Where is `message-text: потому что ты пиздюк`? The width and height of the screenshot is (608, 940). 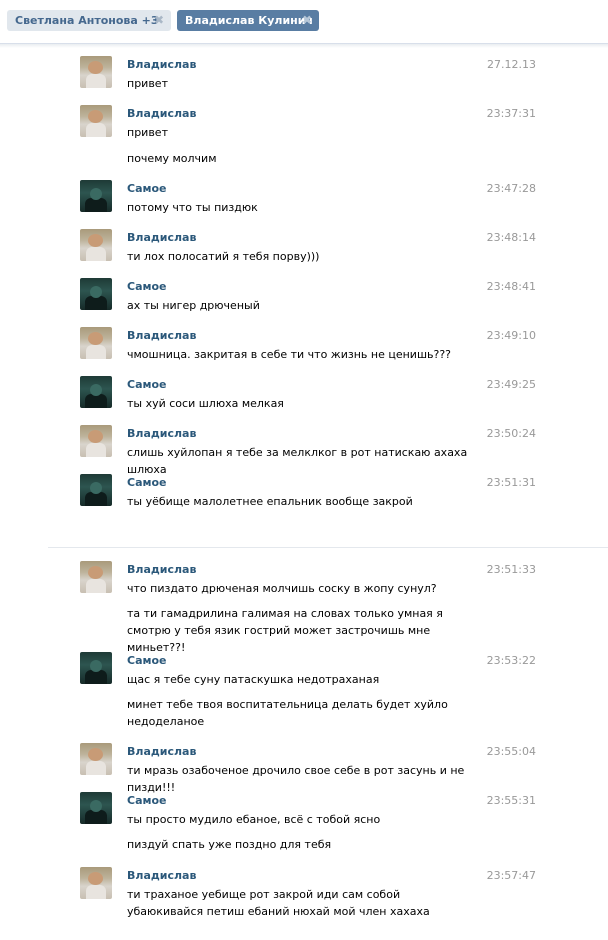
message-text: потому что ты пиздюк is located at coordinates (192, 207).